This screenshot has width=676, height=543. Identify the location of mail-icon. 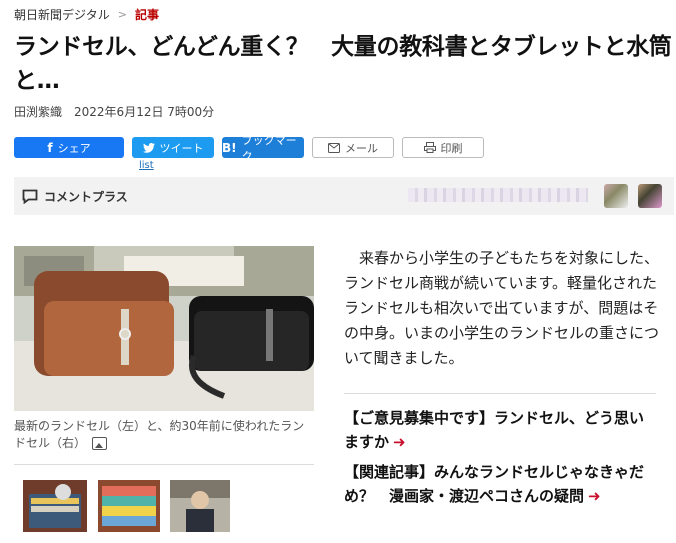
(334, 147).